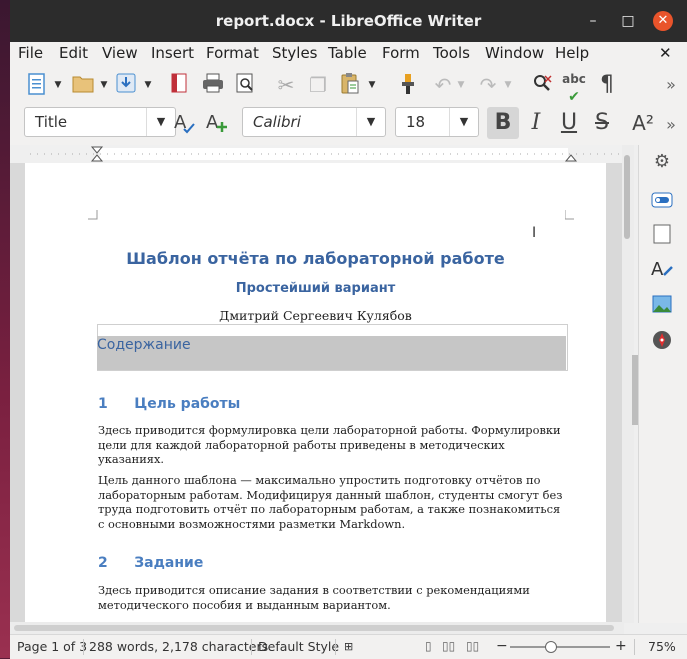 The height and width of the screenshot is (659, 687). What do you see at coordinates (103, 563) in the screenshot?
I see `section-number: 2` at bounding box center [103, 563].